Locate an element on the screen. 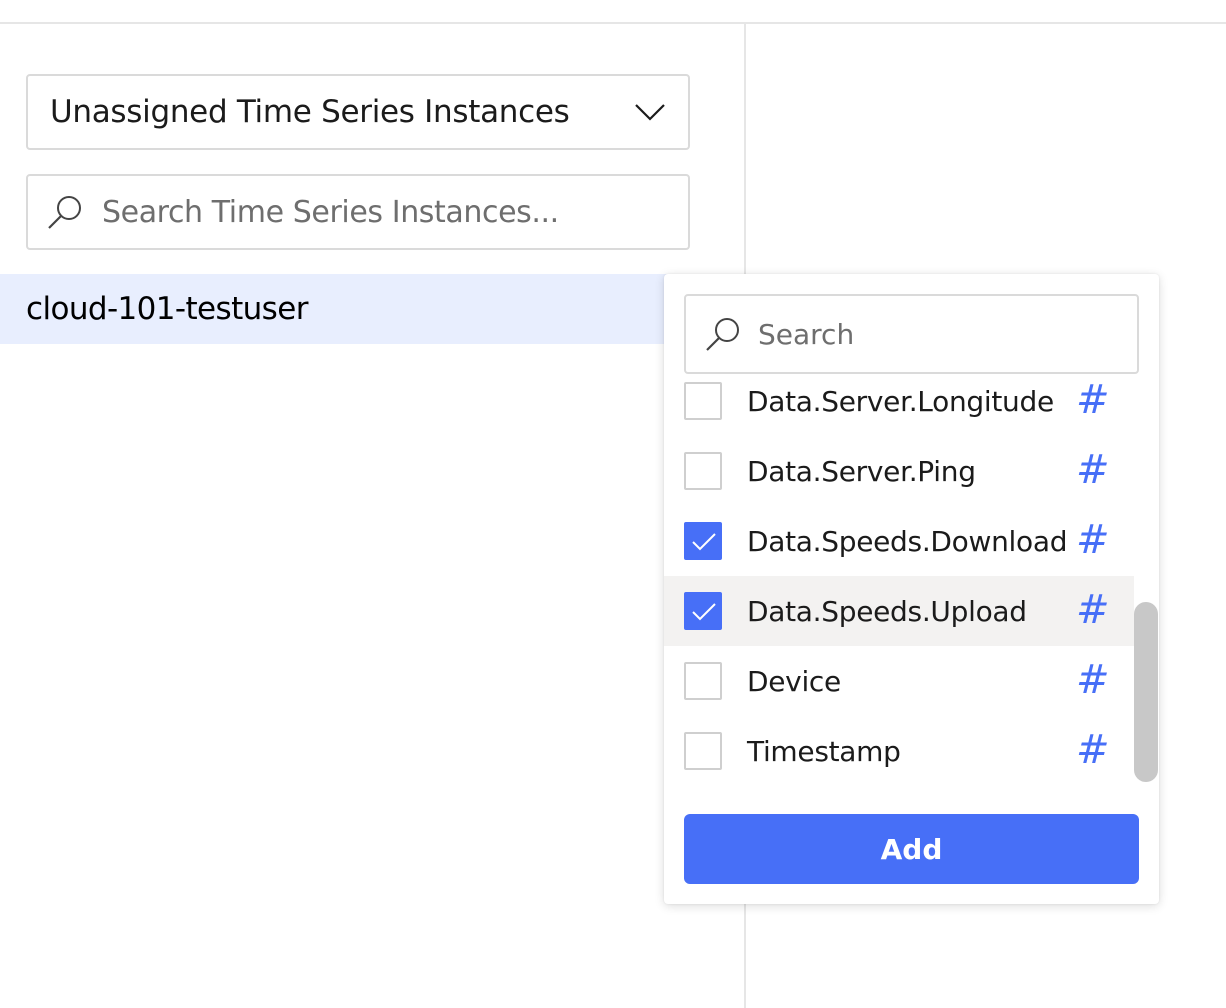 This screenshot has height=1008, width=1226. variable-item: Device # is located at coordinates (899, 681).